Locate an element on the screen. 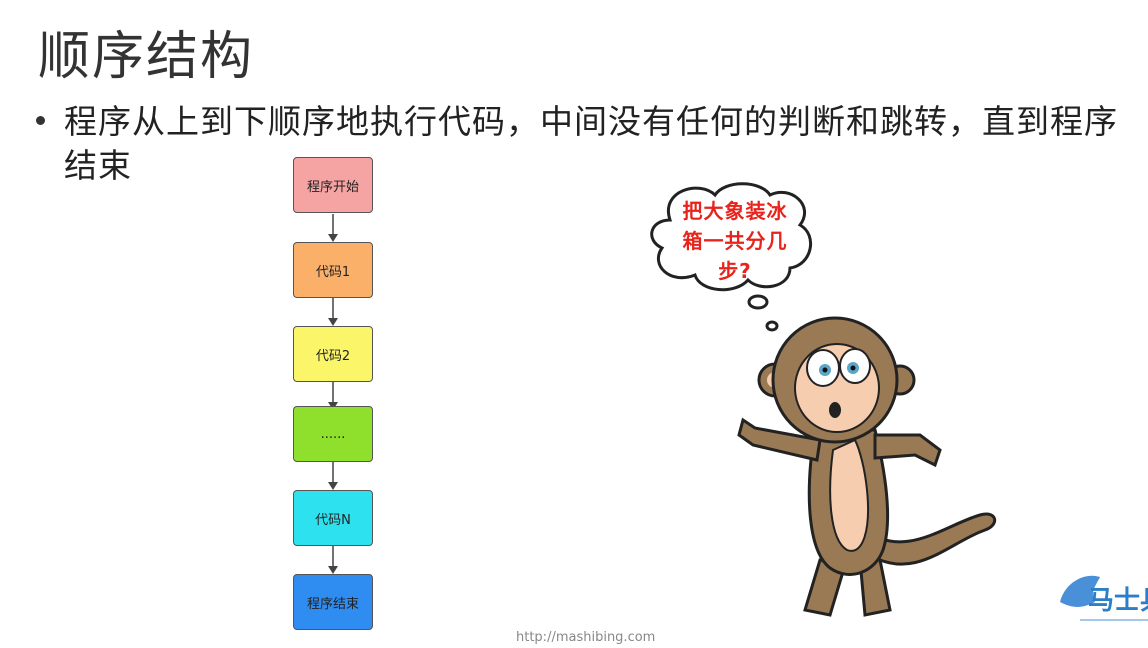  flow-step-start: 程序开始 is located at coordinates (333, 185).